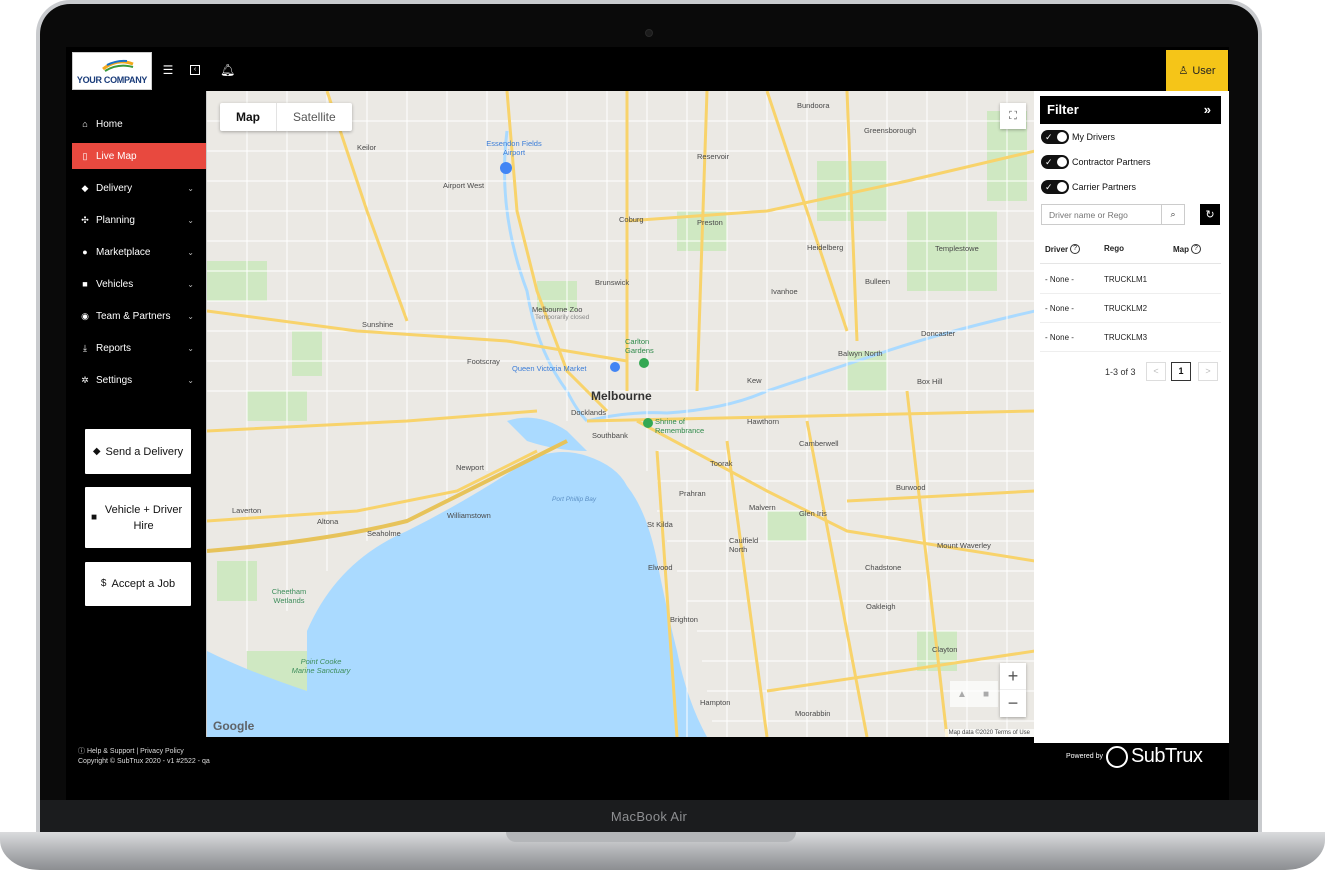  Describe the element at coordinates (813, 105) in the screenshot. I see `map-label-bundoora: Bundoora` at that location.